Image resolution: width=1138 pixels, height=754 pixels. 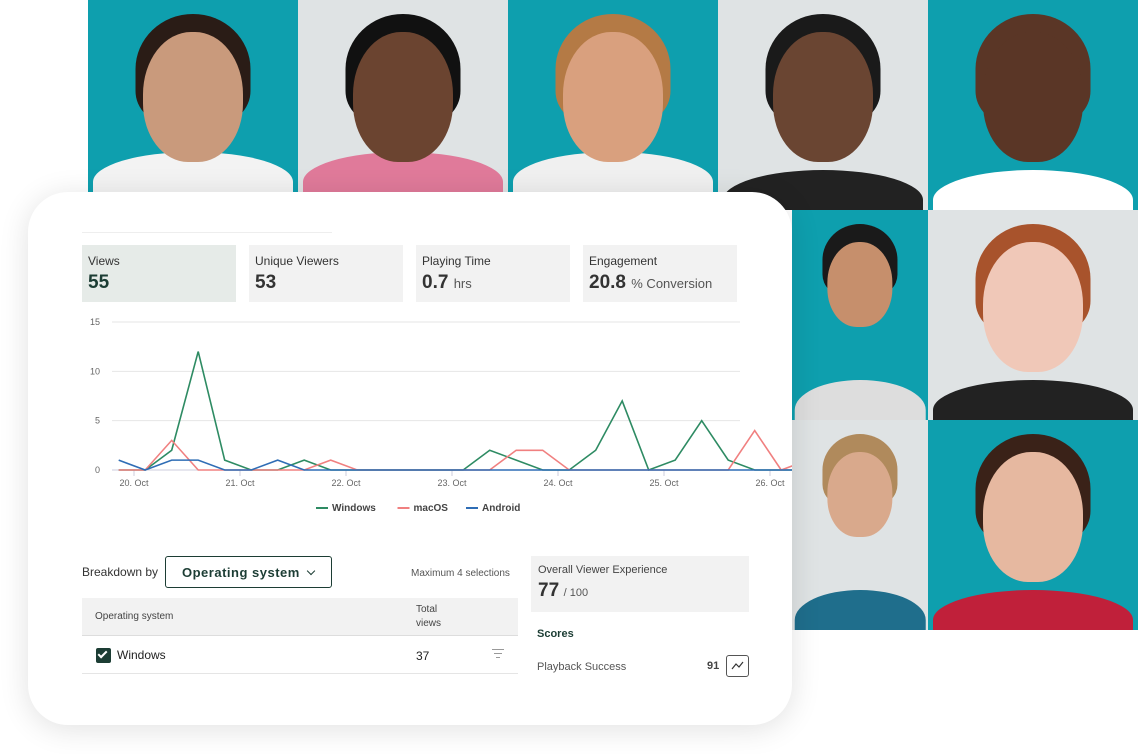 What do you see at coordinates (640, 584) in the screenshot?
I see `viewer-experience-panel: Overall Viewer Experience 77 / 100` at bounding box center [640, 584].